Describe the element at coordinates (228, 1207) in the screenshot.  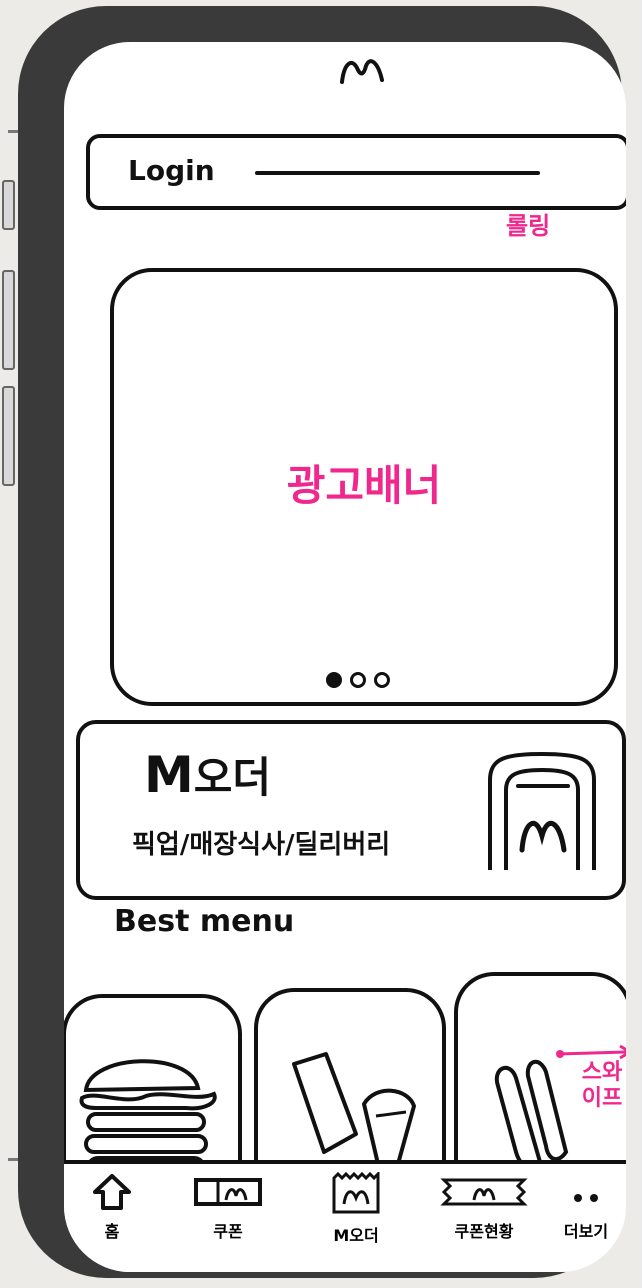
I see `tab-coupon: 쿠폰` at that location.